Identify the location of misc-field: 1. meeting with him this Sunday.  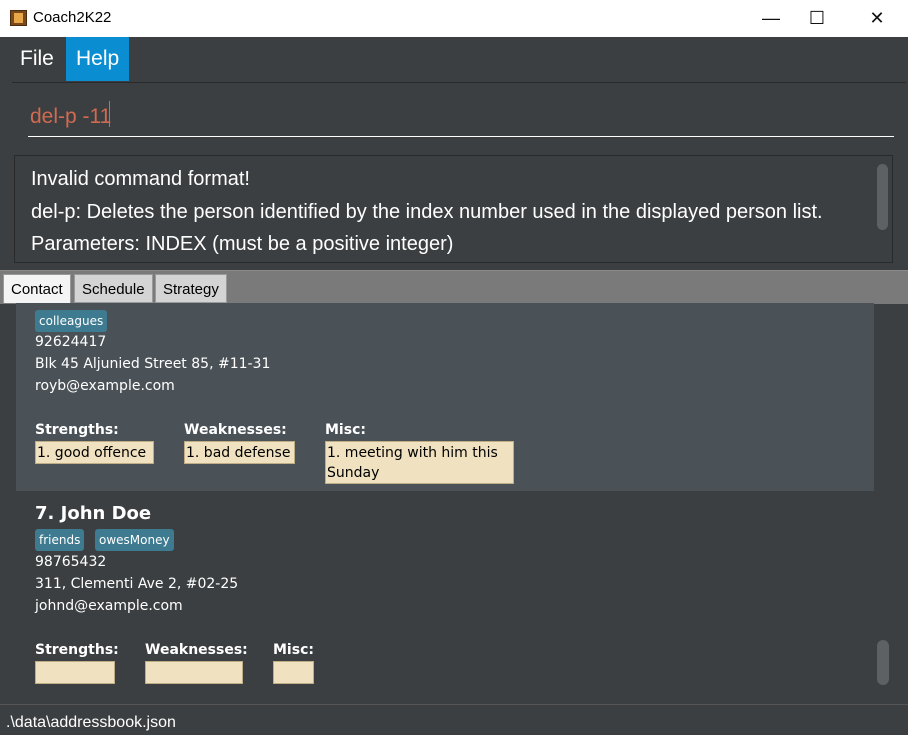
(419, 462).